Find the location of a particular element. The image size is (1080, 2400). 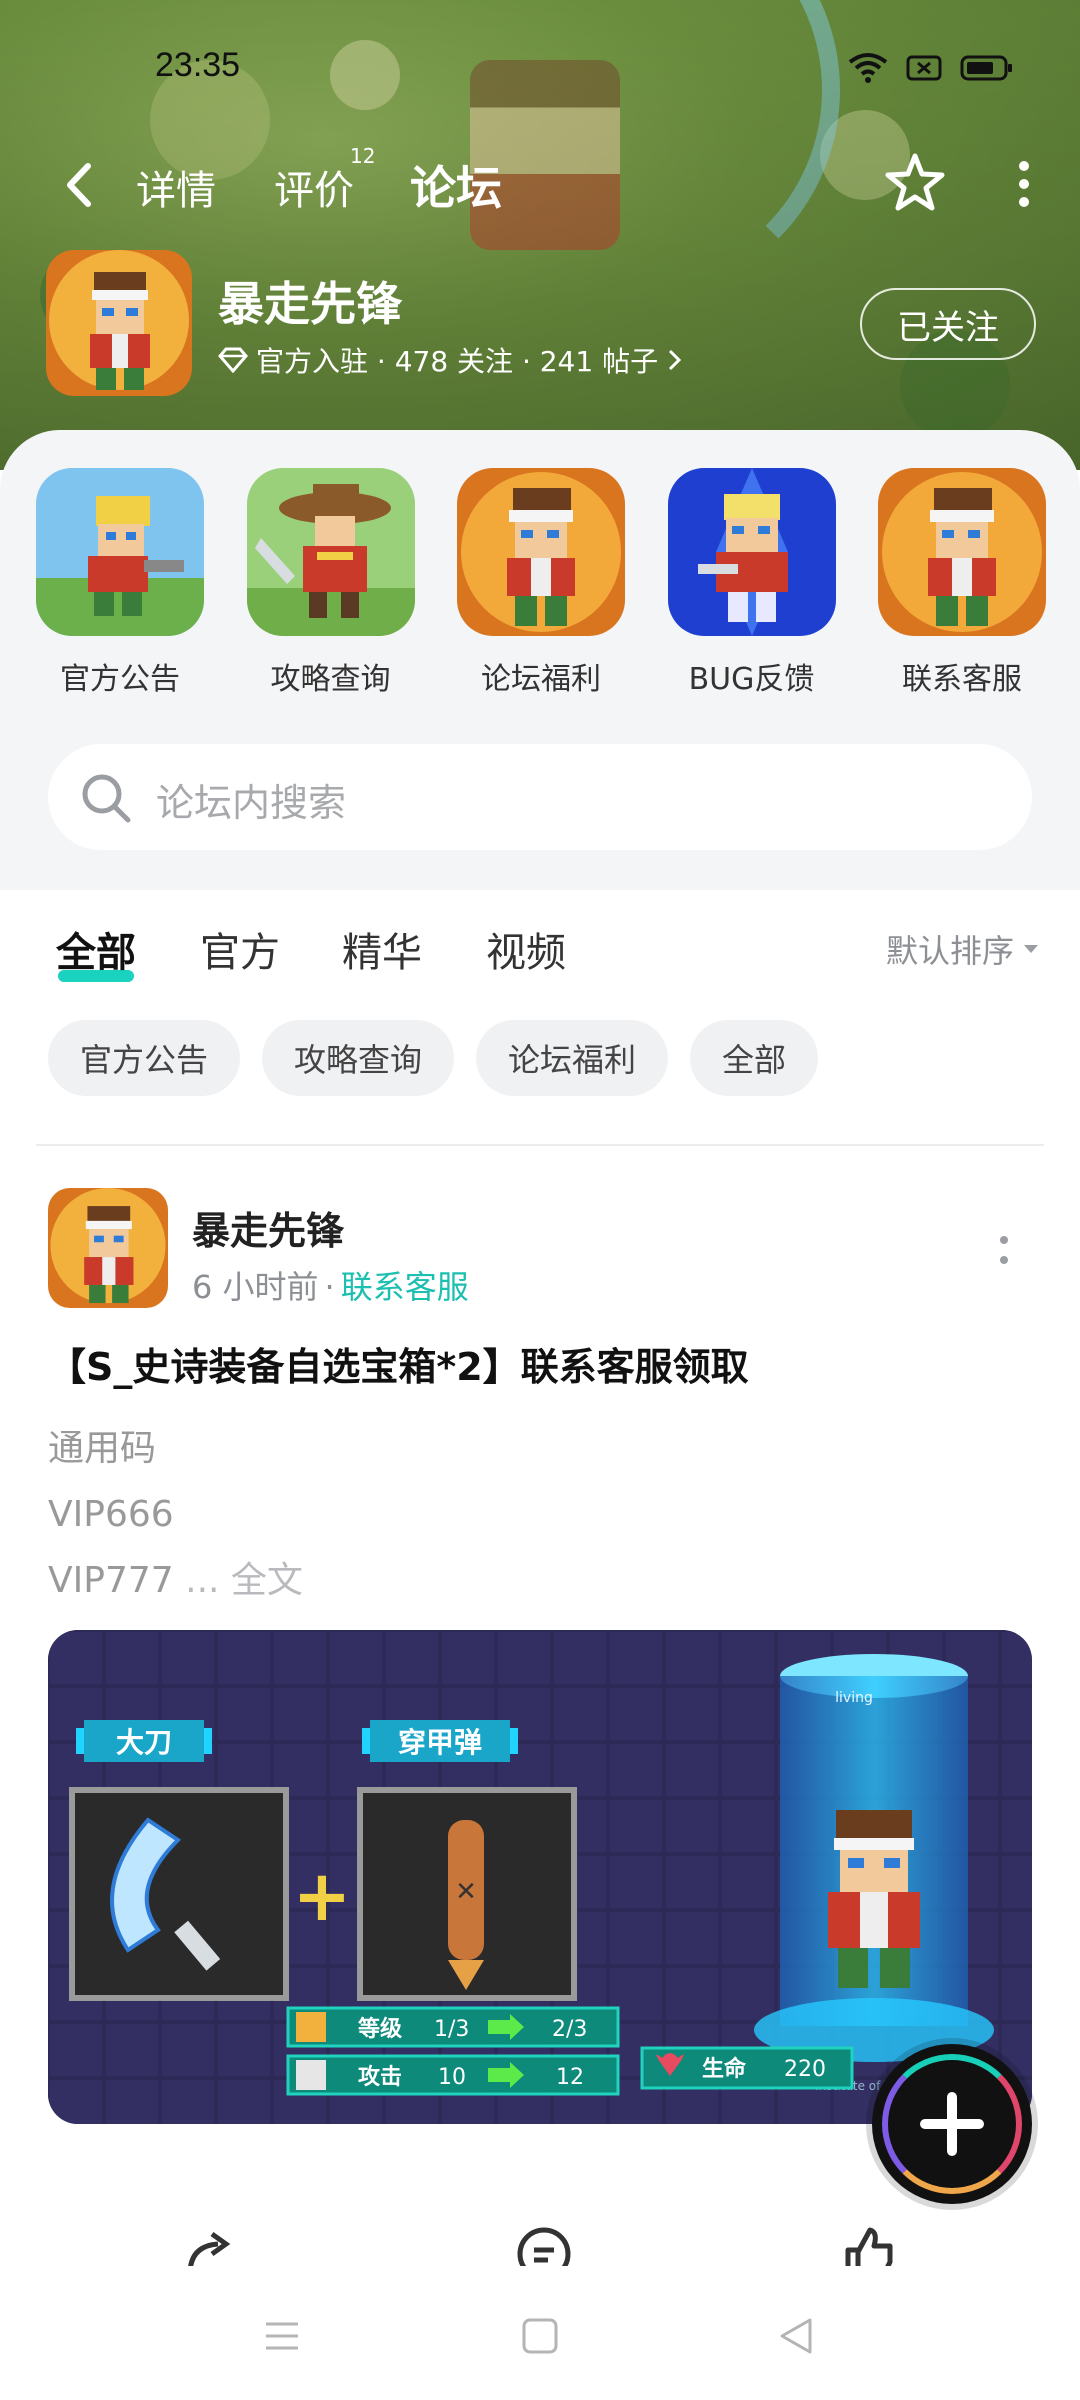

tab-details: 详情 is located at coordinates (176, 187).